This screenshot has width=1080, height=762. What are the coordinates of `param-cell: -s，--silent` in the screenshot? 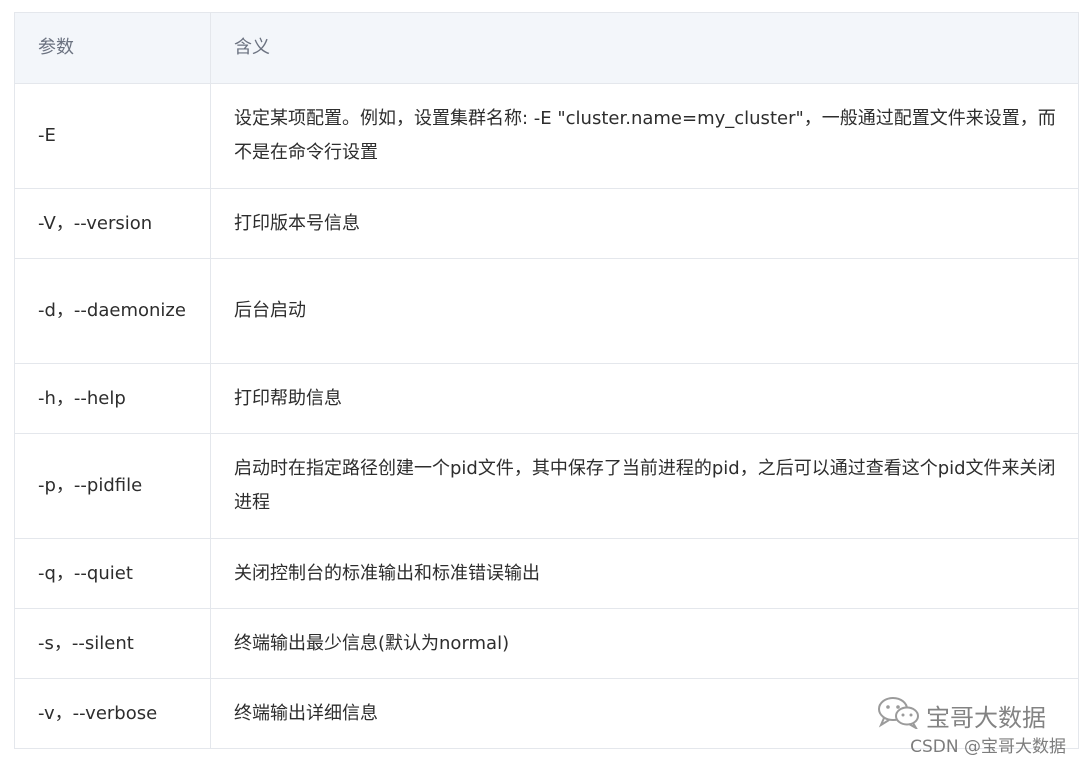 It's located at (112, 643).